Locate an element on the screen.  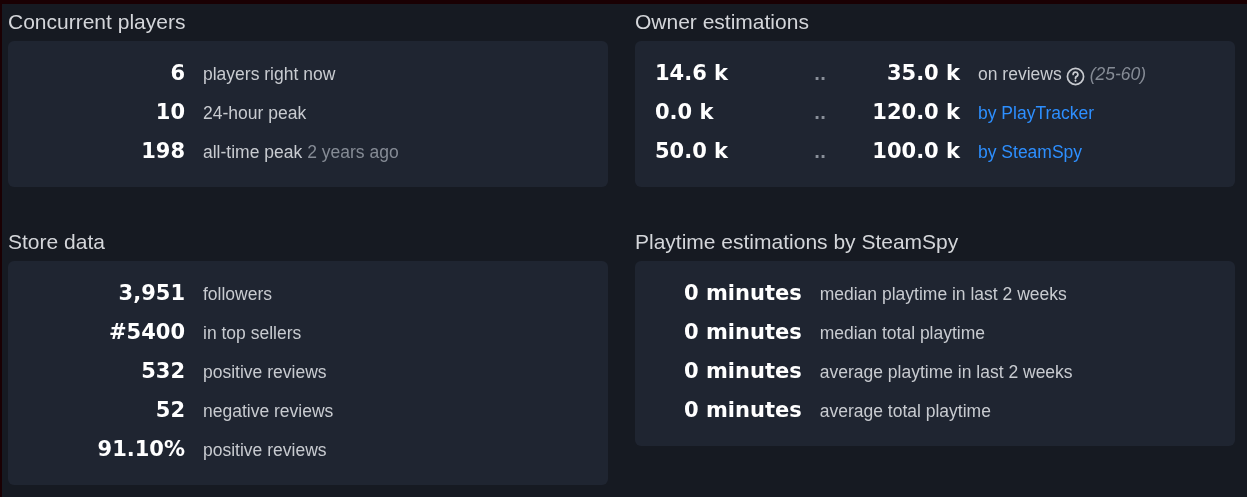
section-title: Concurrent players is located at coordinates (97, 22).